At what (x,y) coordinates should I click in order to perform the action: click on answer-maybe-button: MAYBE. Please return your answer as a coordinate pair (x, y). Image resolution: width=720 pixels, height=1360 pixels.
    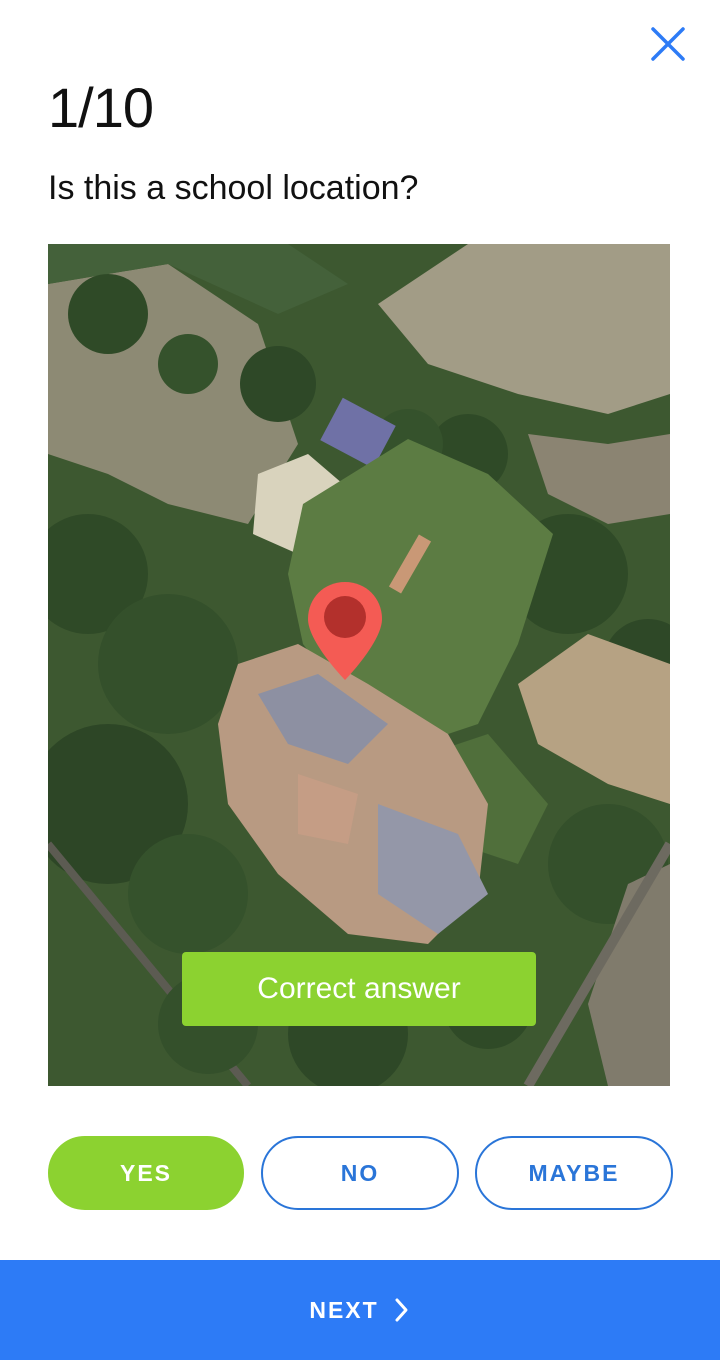
    Looking at the image, I should click on (574, 1173).